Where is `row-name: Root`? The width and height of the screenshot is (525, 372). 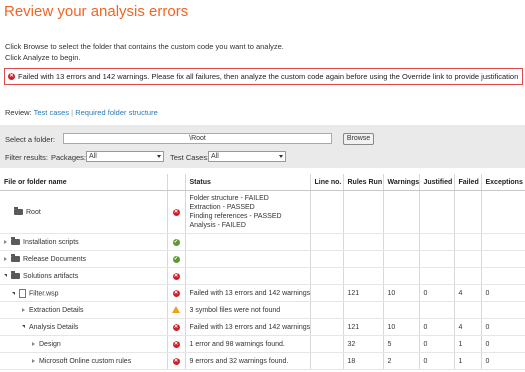 row-name: Root is located at coordinates (33, 212).